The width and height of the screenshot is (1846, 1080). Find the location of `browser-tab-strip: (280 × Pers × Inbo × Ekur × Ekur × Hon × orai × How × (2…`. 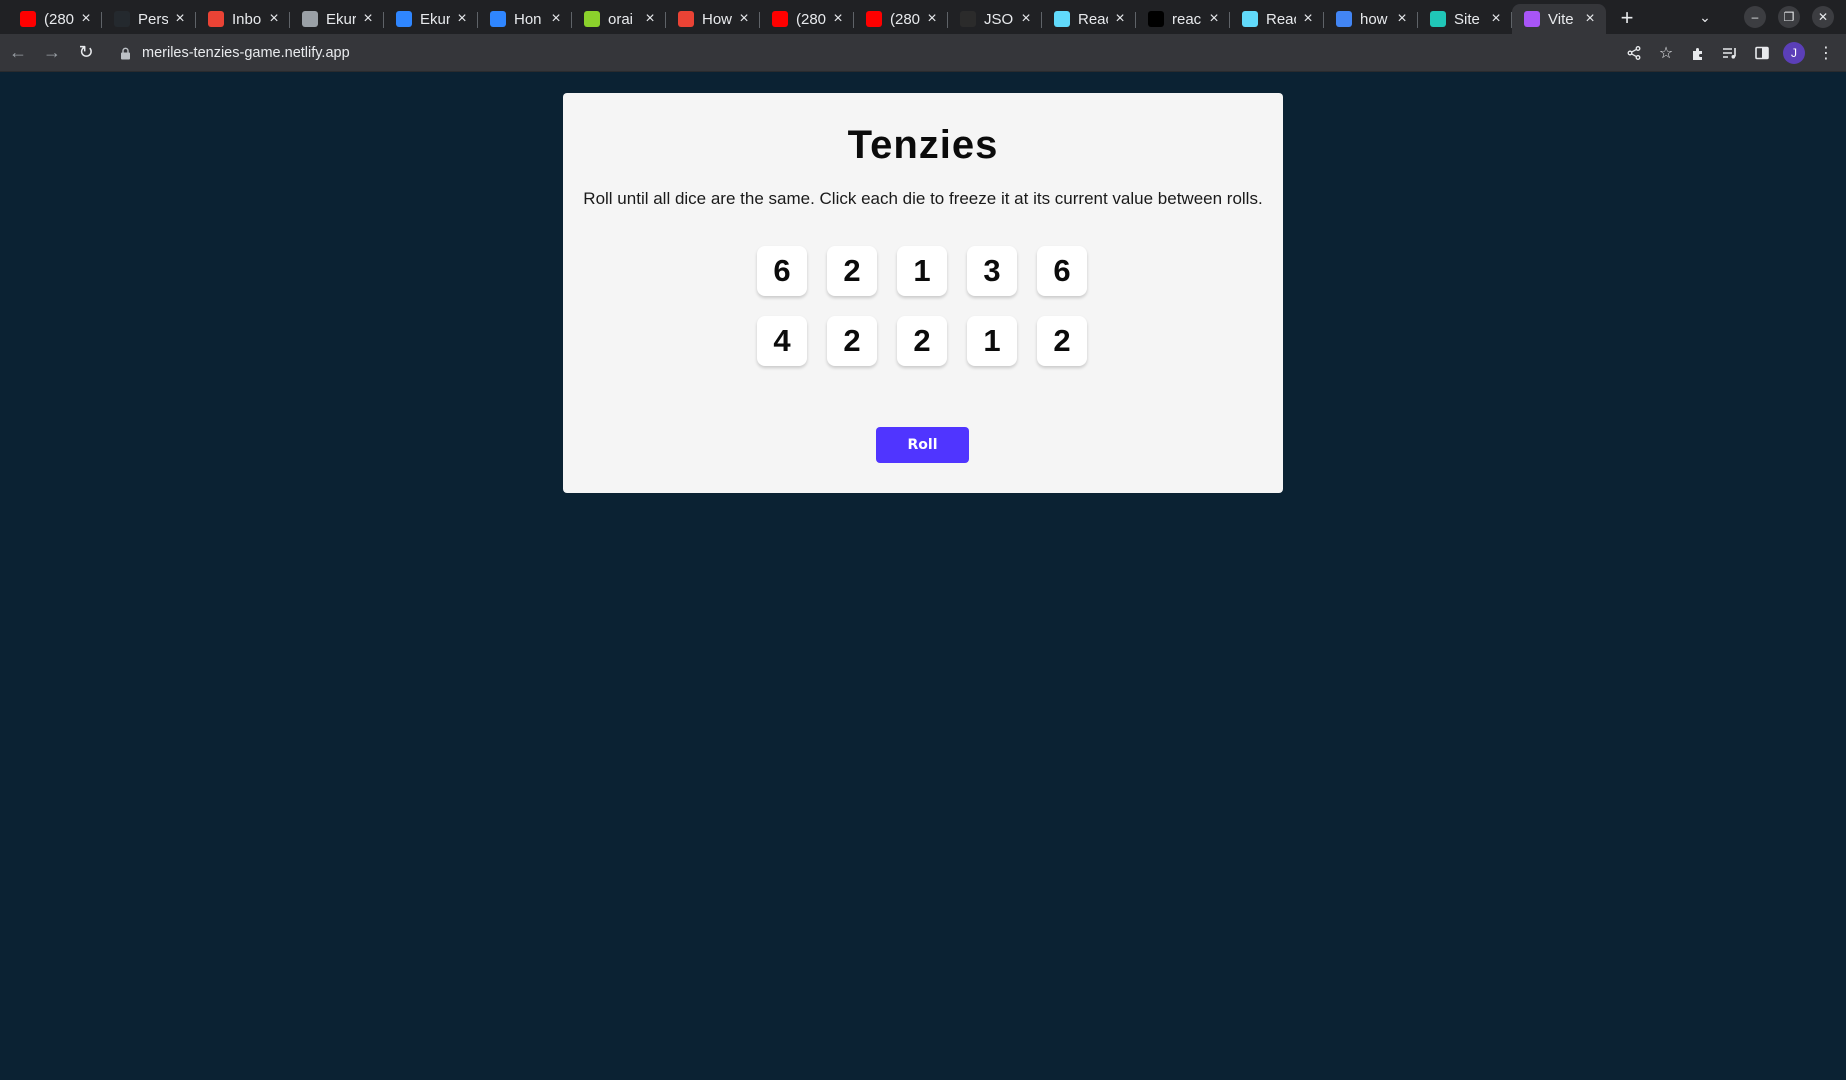

browser-tab-strip: (280 × Pers × Inbo × Ekur × Ekur × Hon × orai × How × (2… is located at coordinates (923, 17).